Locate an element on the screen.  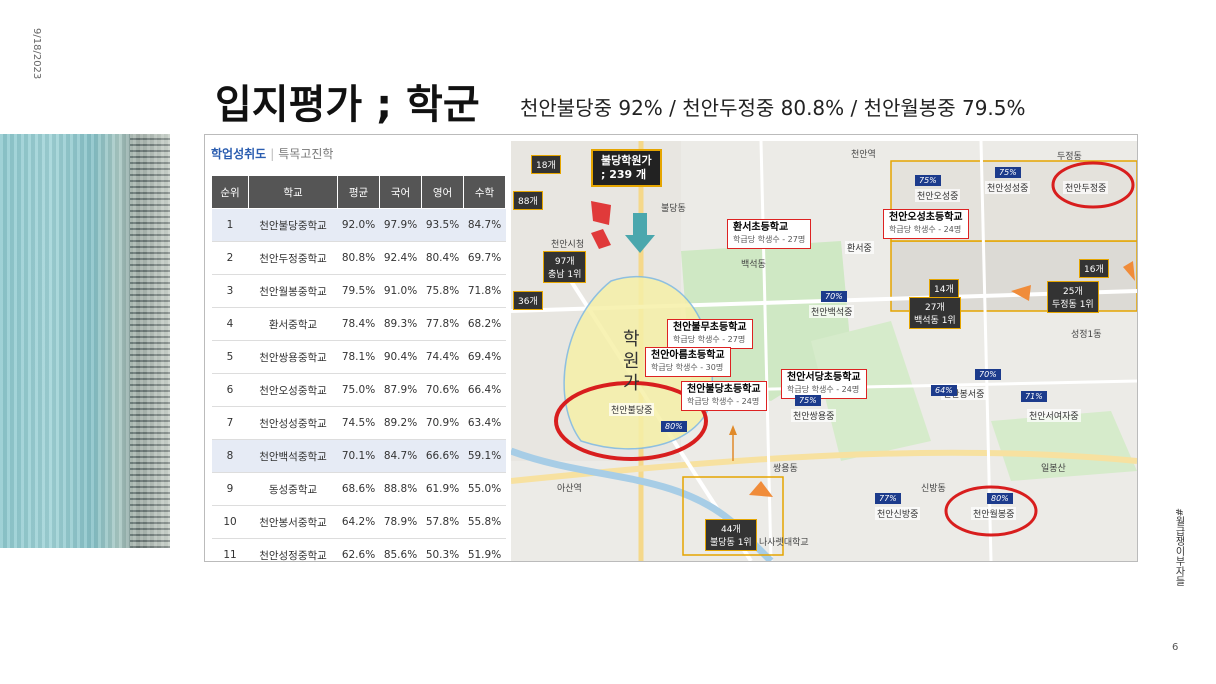
avg-cell: 68.6% is located at coordinates (358, 489).